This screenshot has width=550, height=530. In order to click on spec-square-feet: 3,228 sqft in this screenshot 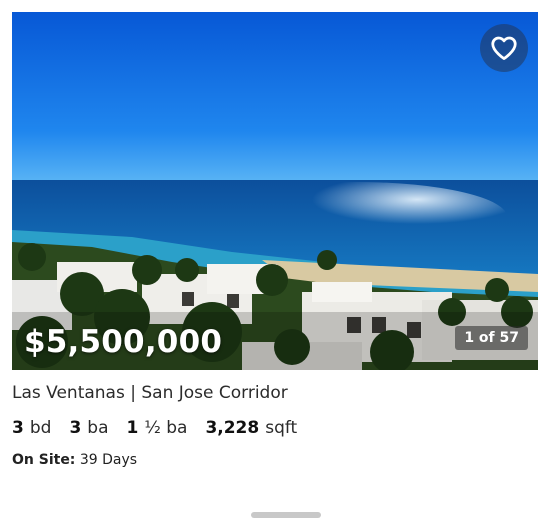, I will do `click(251, 428)`.